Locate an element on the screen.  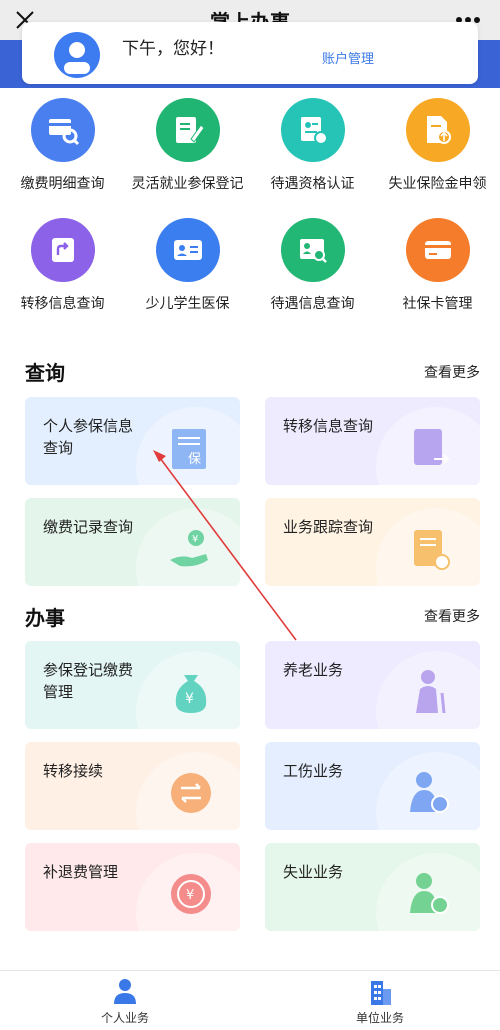
transfer-icon is located at coordinates (62, 250).